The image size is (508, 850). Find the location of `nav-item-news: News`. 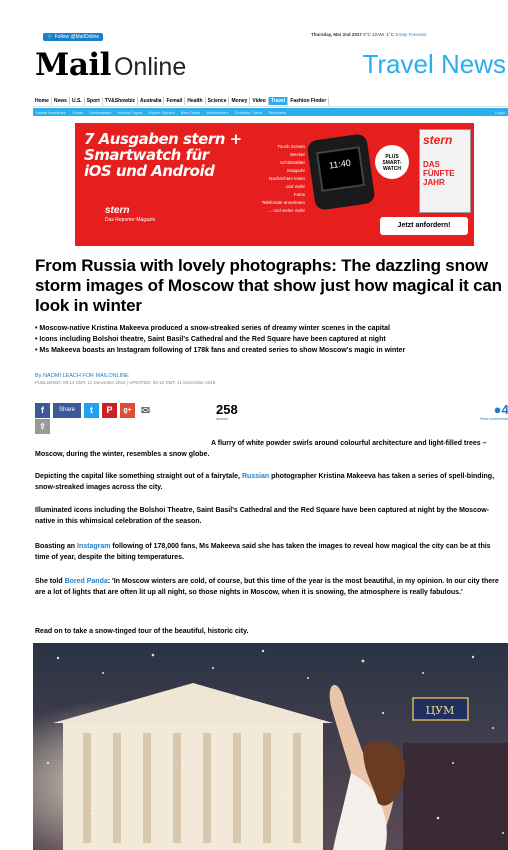

nav-item-news: News is located at coordinates (61, 100).